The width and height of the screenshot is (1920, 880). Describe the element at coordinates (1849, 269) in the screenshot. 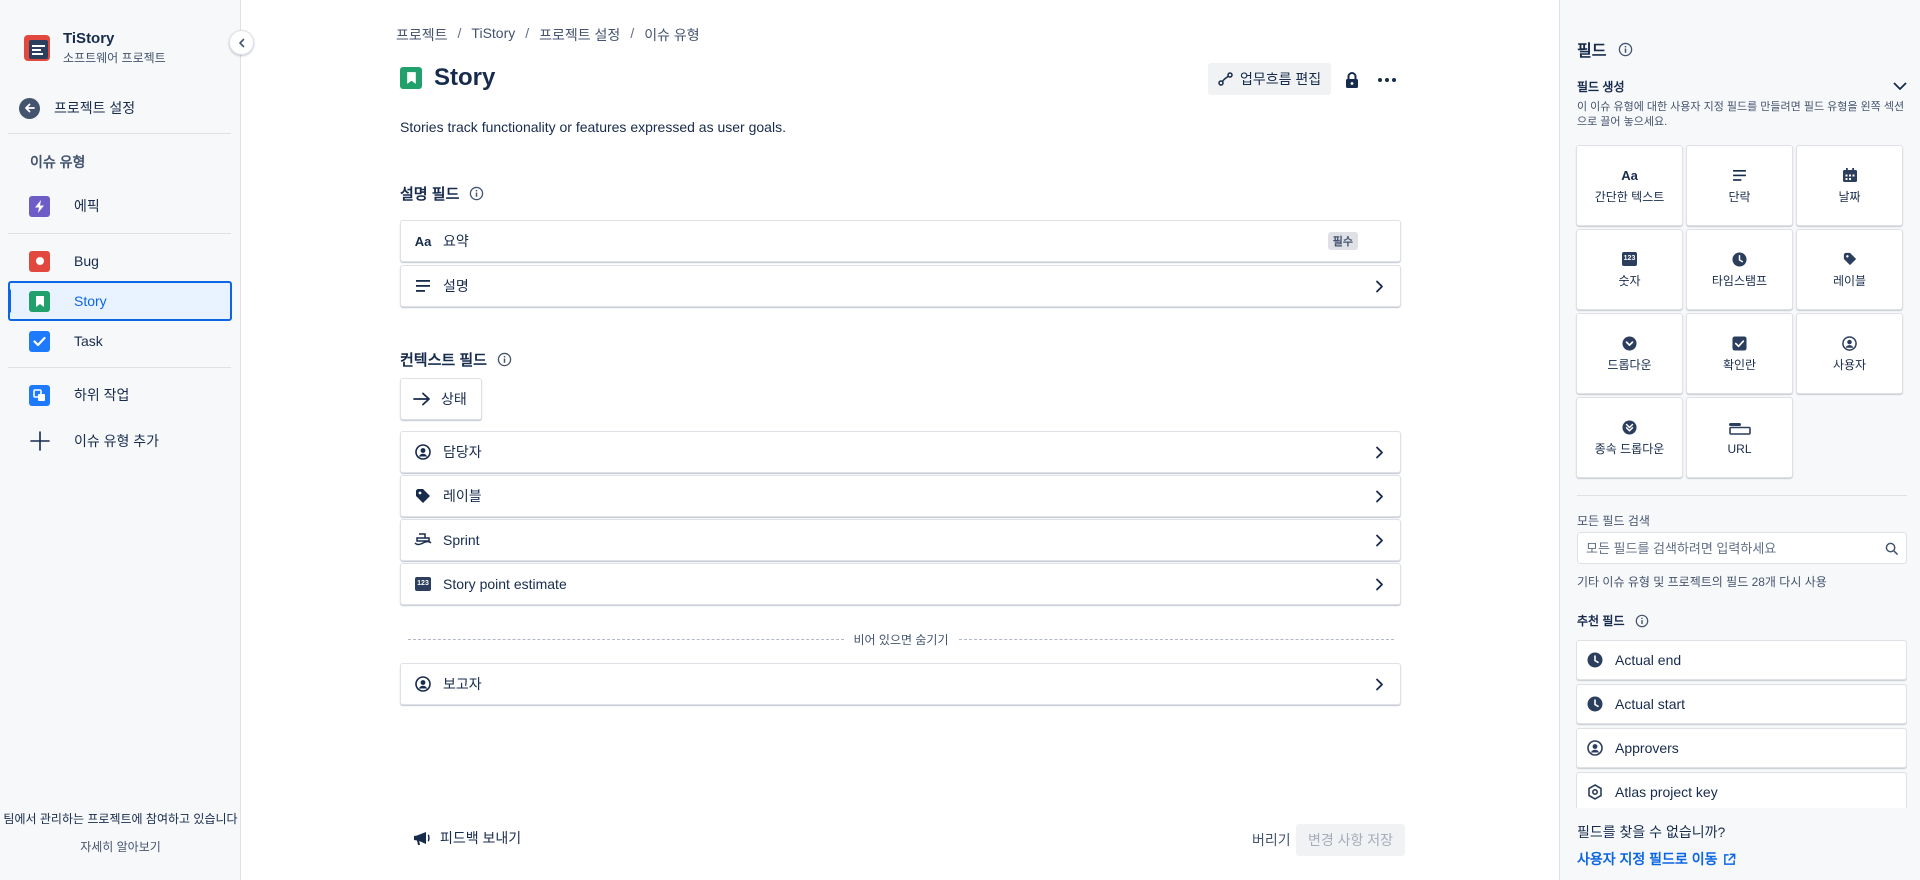

I see `field-type-labels: 레이블` at that location.